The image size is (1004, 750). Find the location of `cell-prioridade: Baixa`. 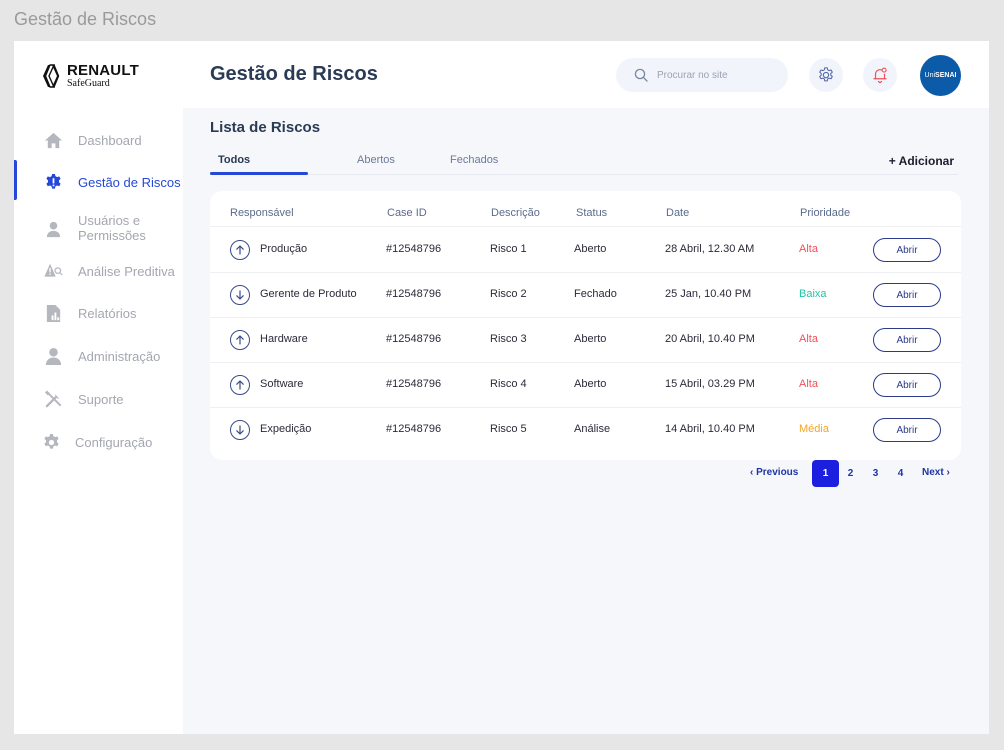

cell-prioridade: Baixa is located at coordinates (813, 294).